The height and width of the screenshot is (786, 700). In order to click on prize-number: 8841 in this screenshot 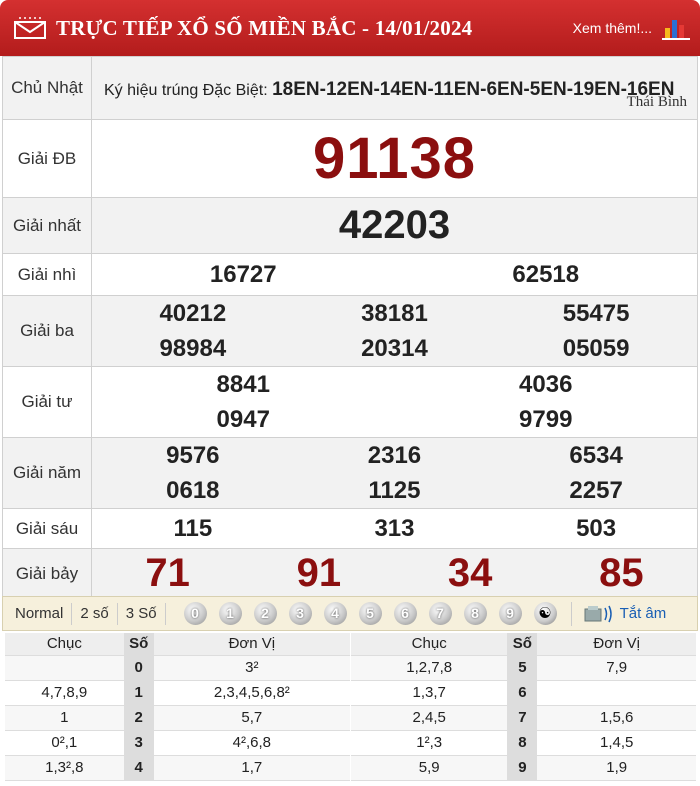, I will do `click(243, 384)`.